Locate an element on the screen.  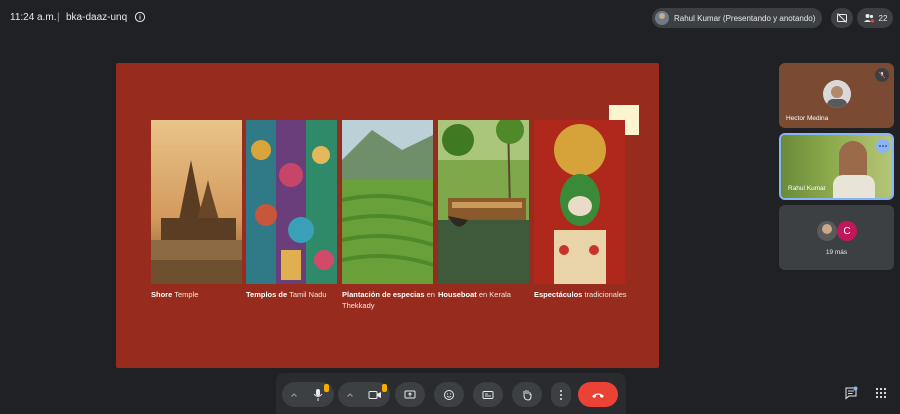
others-count: 19 más is located at coordinates (836, 252).